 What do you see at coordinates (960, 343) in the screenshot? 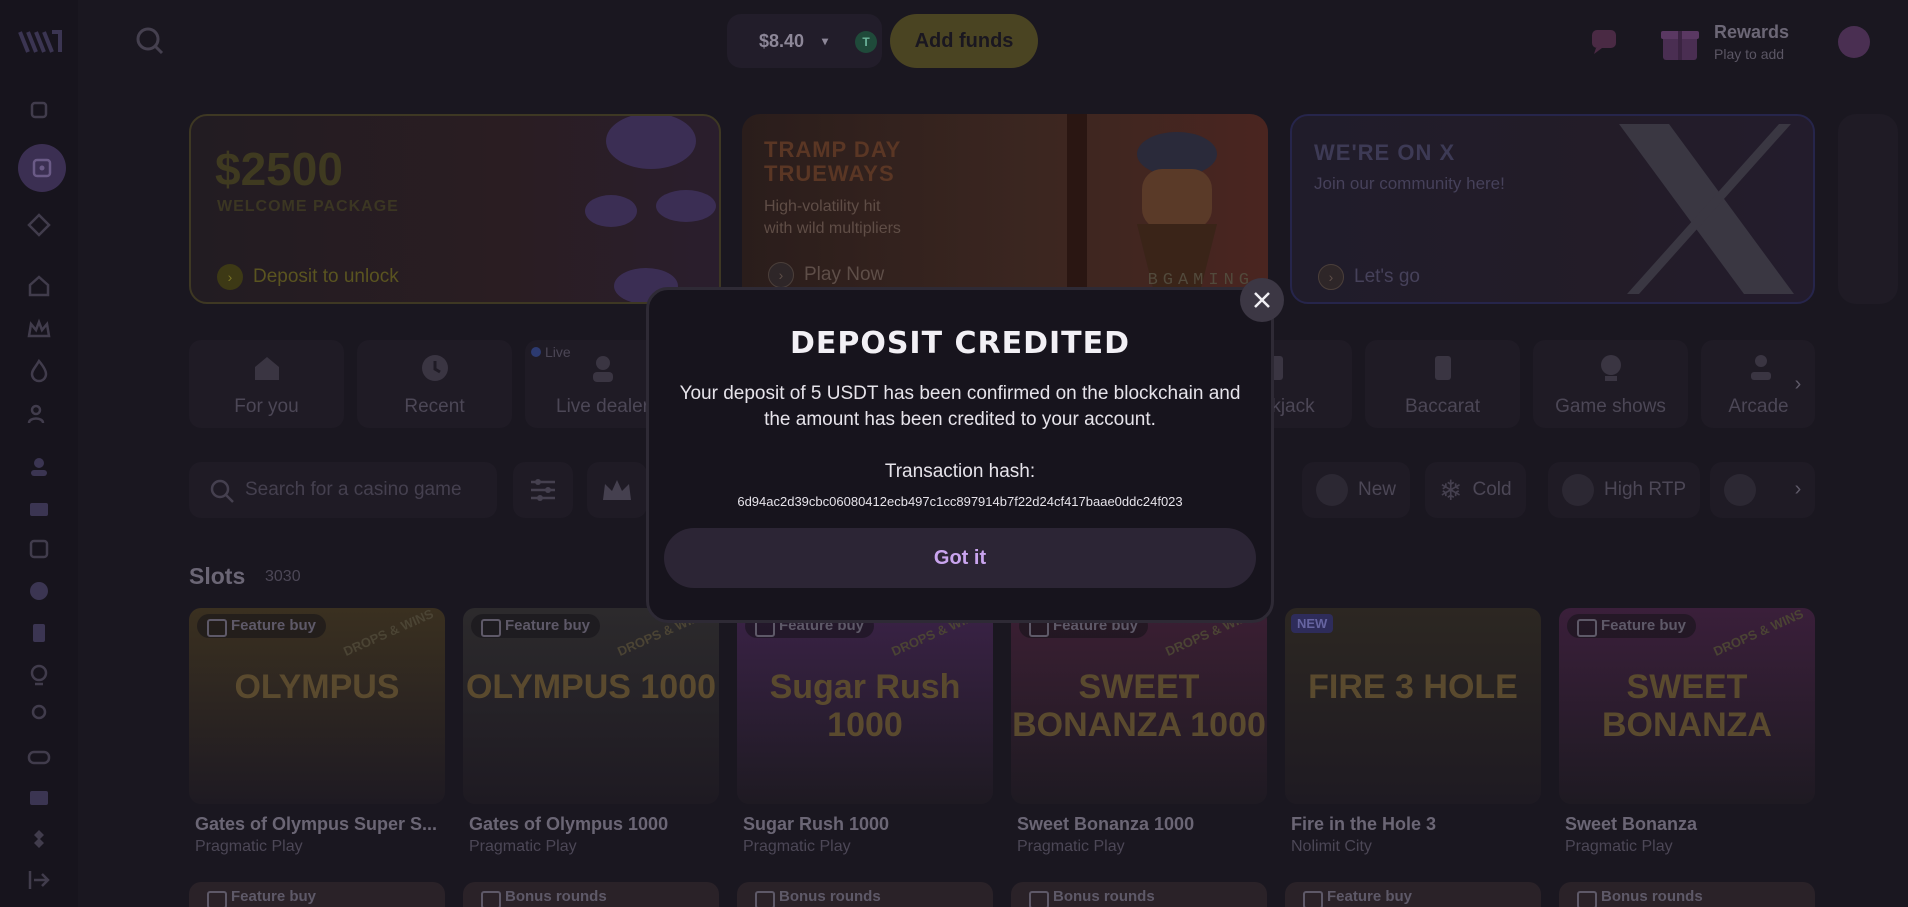
I see `dialog-title: DEPOSIT CREDITED` at bounding box center [960, 343].